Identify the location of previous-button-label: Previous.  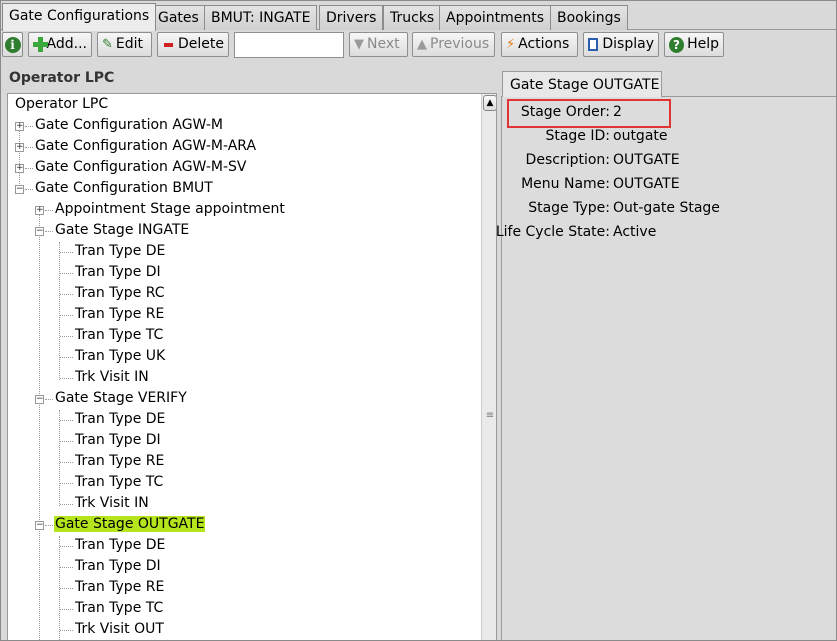
(460, 44).